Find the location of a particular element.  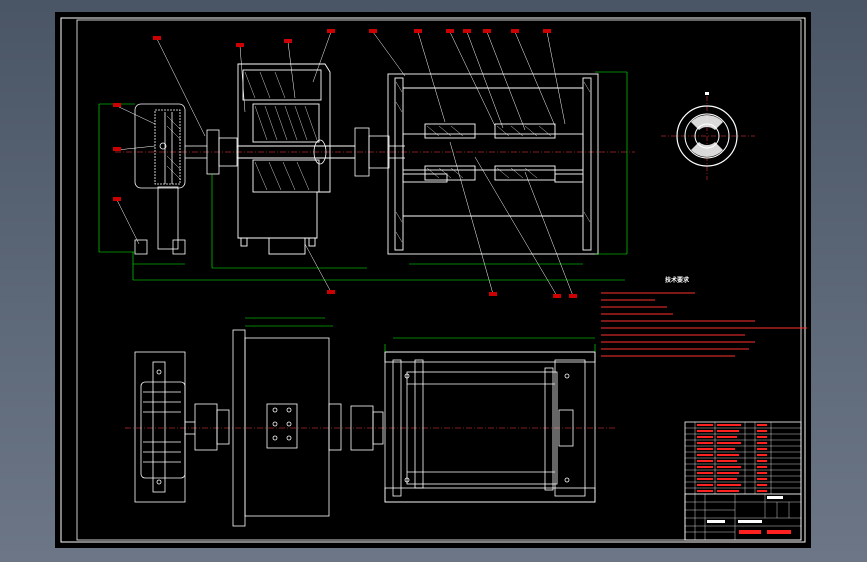

notes-title: 技术要求 is located at coordinates (677, 280).